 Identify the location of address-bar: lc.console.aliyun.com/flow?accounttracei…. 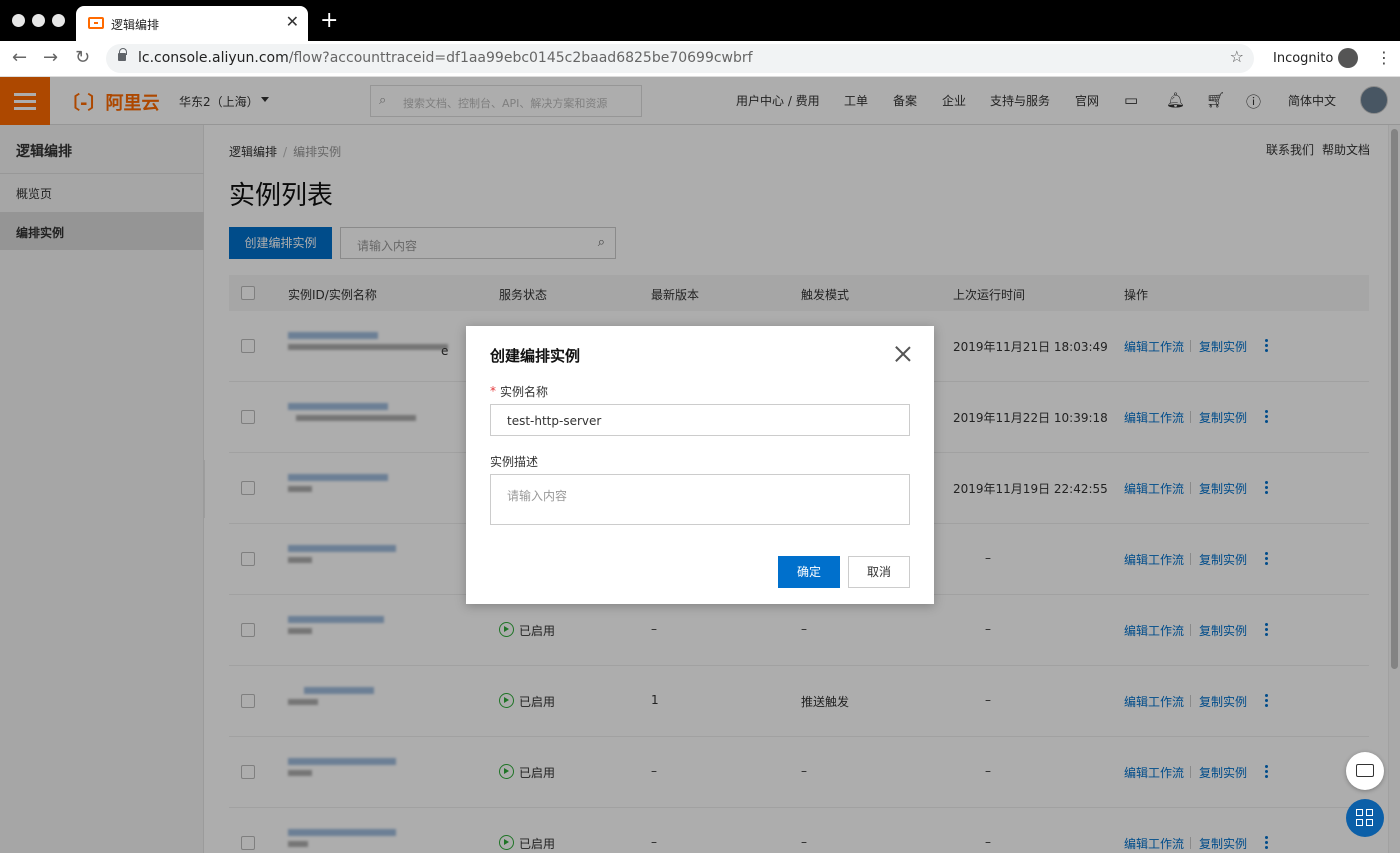
(680, 58).